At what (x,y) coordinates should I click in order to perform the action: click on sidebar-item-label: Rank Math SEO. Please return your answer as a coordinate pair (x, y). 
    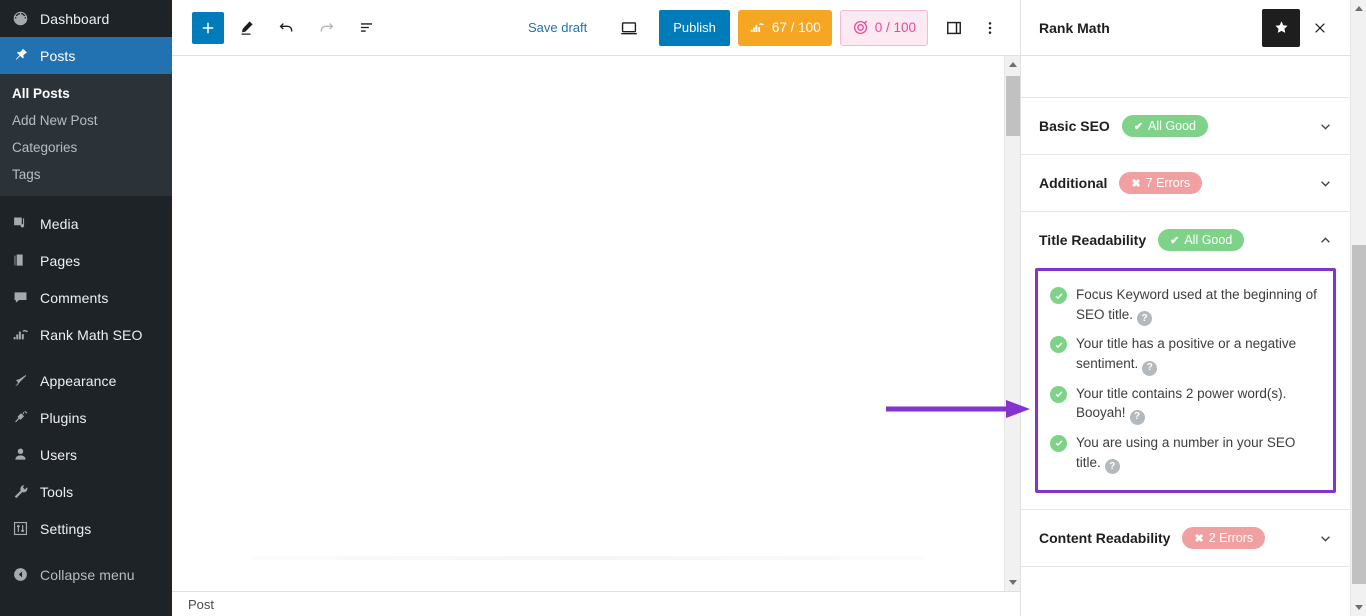
    Looking at the image, I should click on (91, 334).